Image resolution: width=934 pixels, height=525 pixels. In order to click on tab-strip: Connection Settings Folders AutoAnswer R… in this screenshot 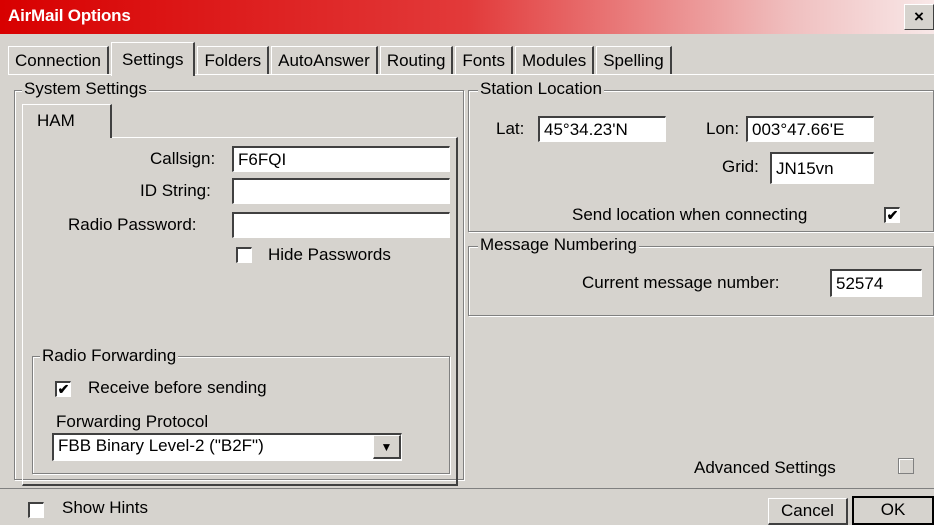, I will do `click(341, 58)`.